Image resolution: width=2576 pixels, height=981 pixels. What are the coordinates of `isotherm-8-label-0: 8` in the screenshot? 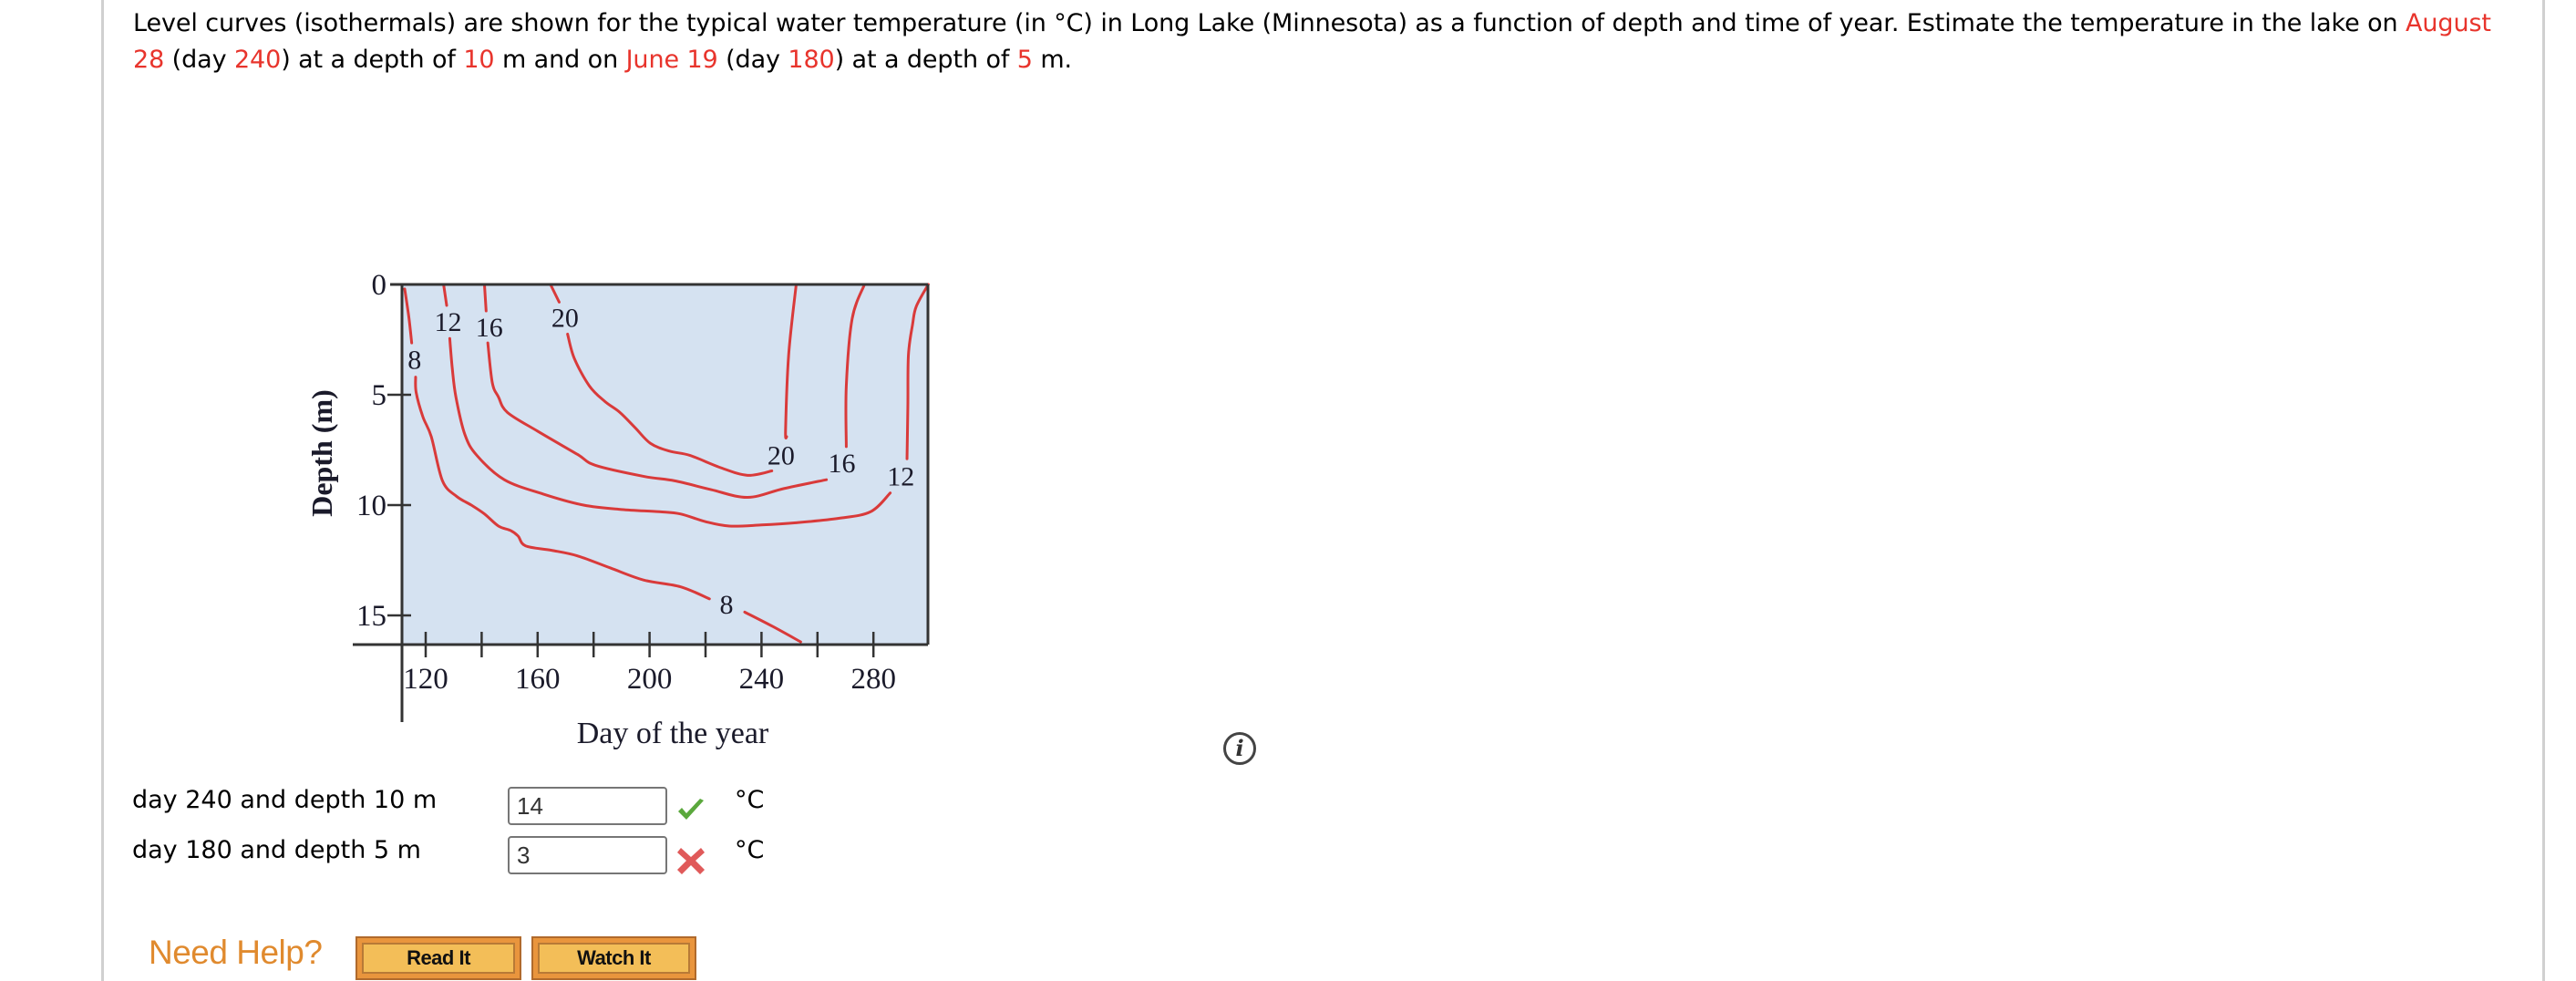 It's located at (414, 360).